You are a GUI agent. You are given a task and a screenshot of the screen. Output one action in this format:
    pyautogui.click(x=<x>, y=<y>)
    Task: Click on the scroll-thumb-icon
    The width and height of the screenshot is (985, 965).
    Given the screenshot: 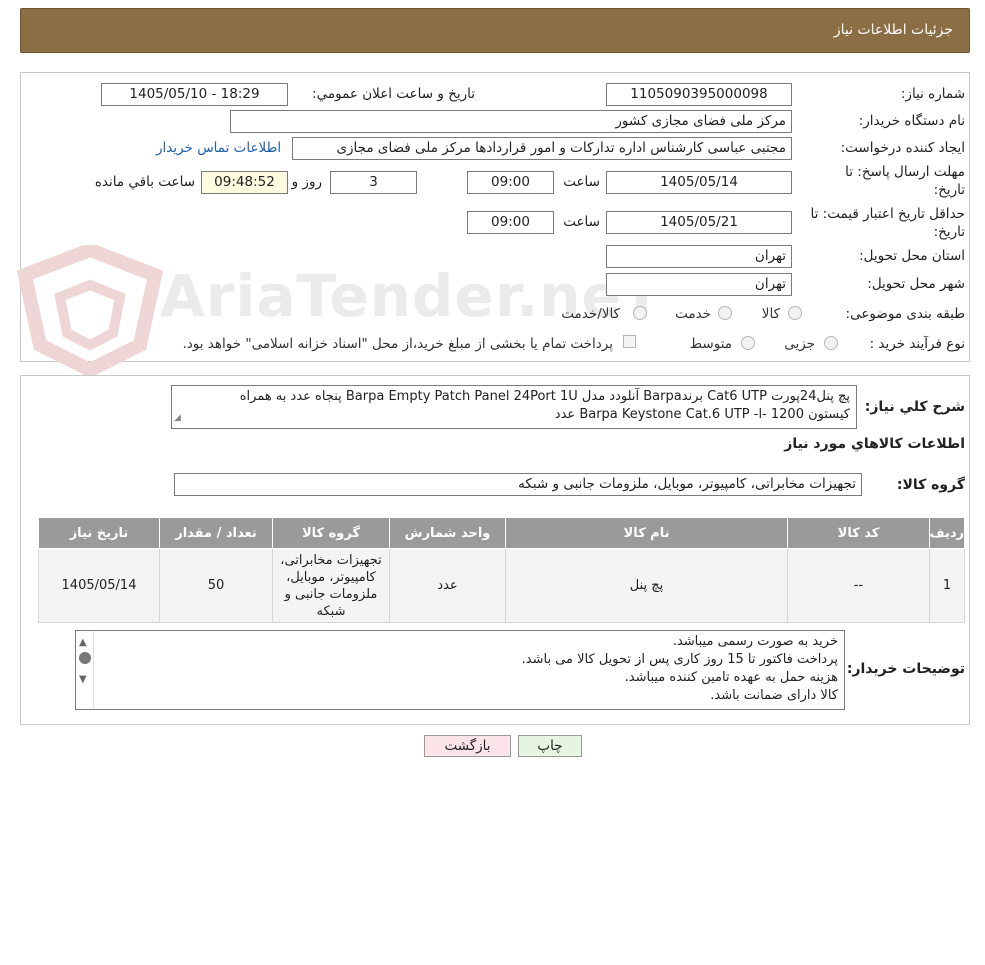 What is the action you would take?
    pyautogui.click(x=85, y=658)
    